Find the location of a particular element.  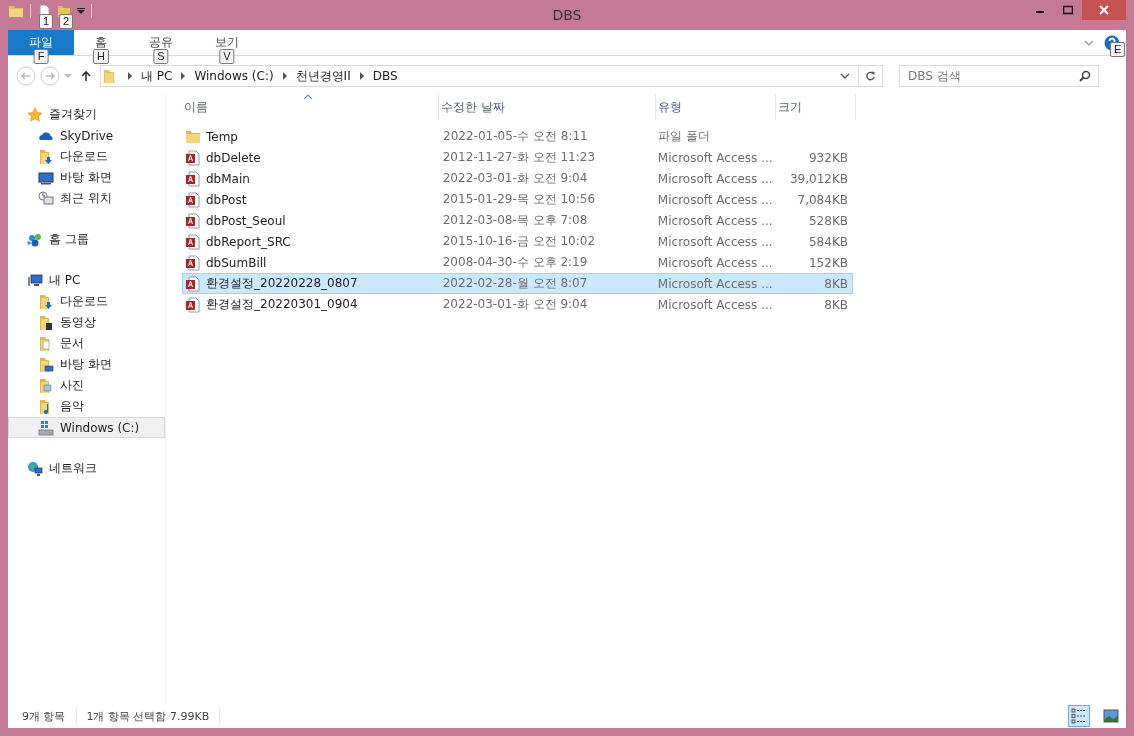

dropdown-arrow-icon is located at coordinates (81, 11).